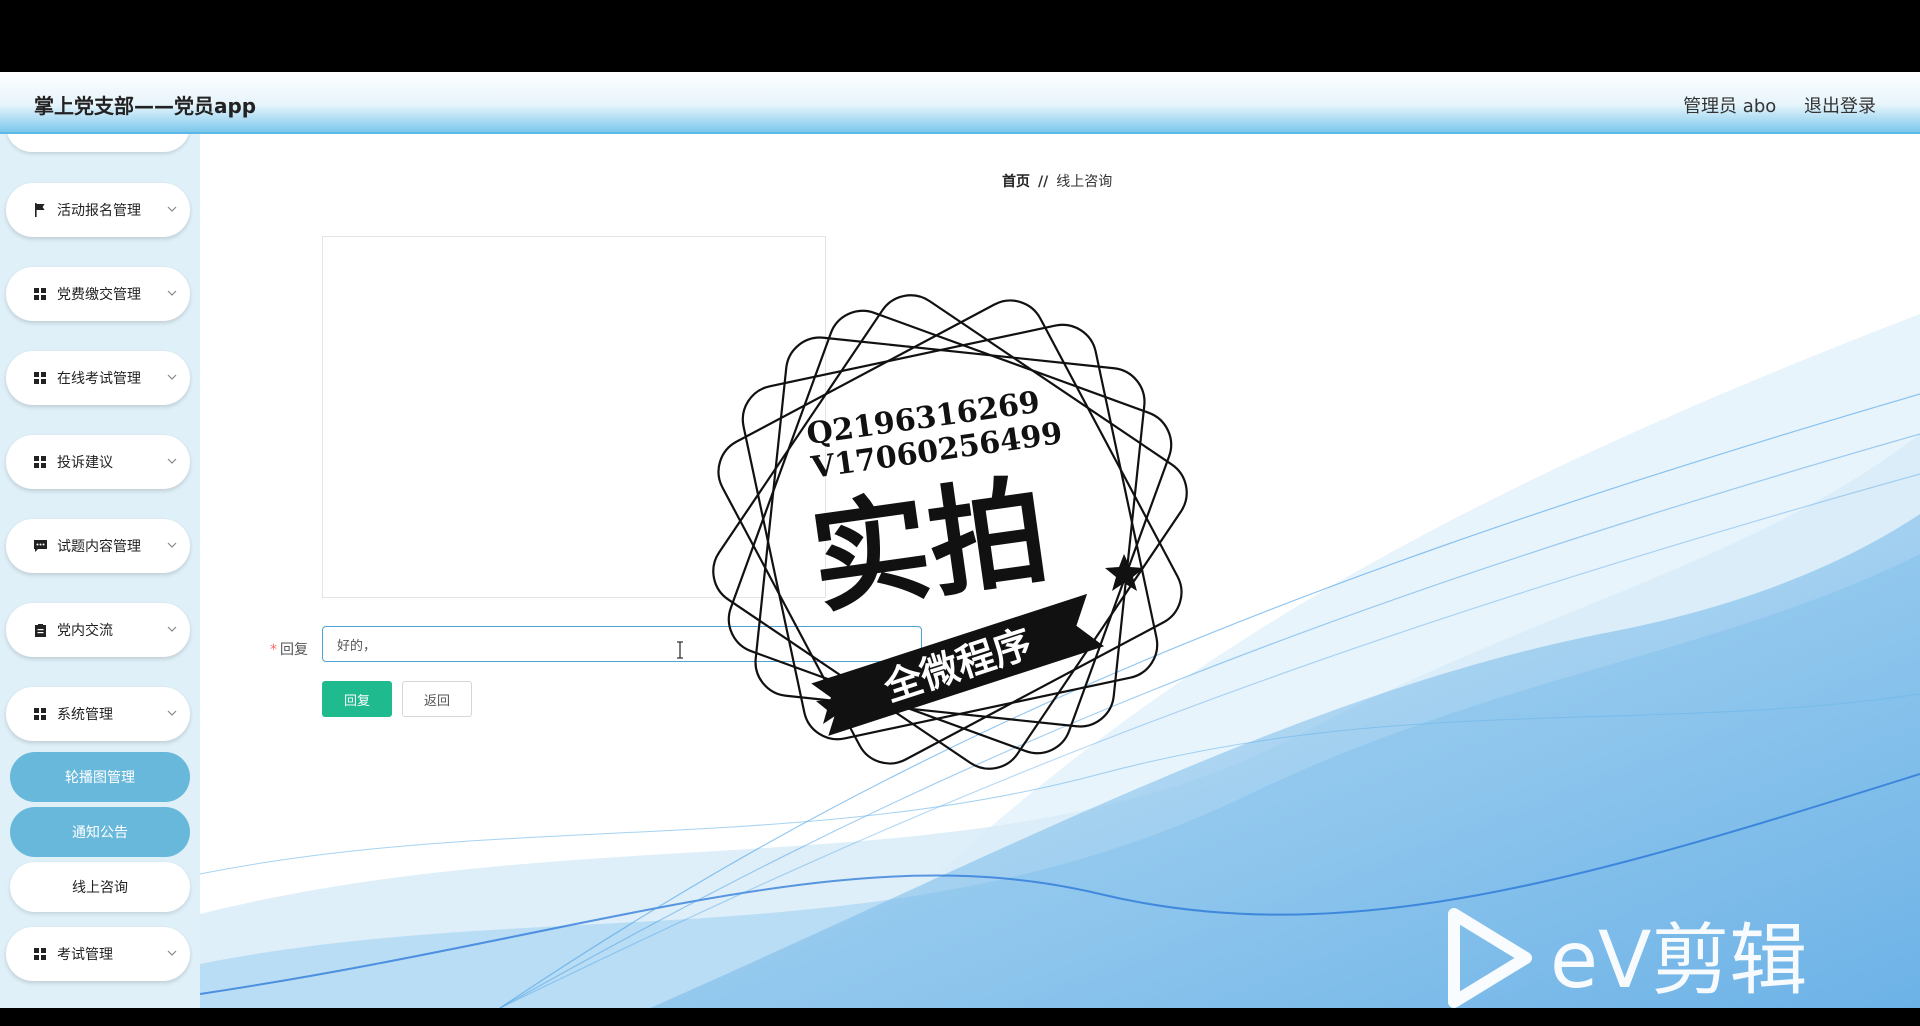  I want to click on reply-button: 回复, so click(357, 699).